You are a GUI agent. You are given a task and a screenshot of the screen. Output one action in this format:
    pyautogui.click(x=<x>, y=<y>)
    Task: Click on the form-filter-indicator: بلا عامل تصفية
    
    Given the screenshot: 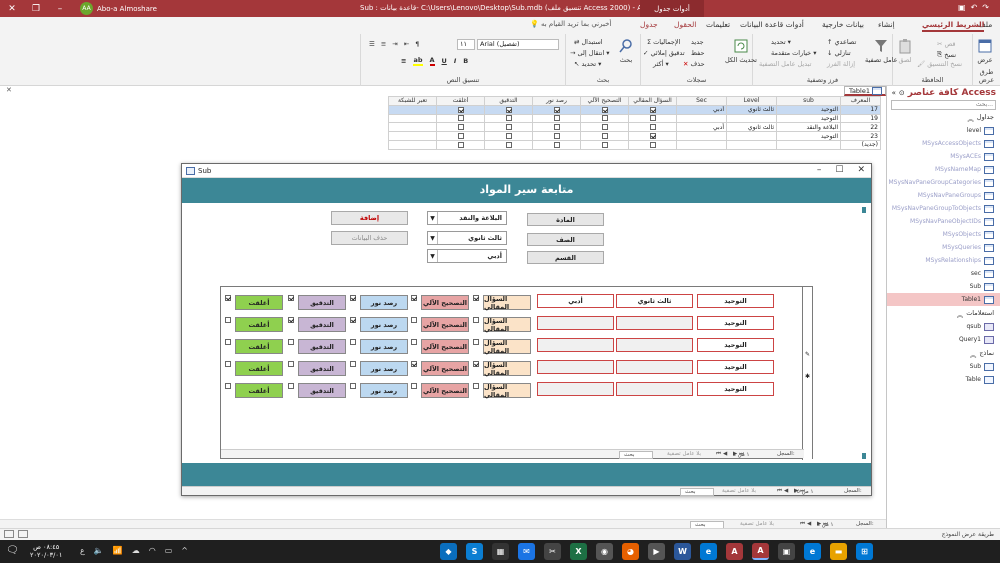 What is the action you would take?
    pyautogui.click(x=739, y=491)
    